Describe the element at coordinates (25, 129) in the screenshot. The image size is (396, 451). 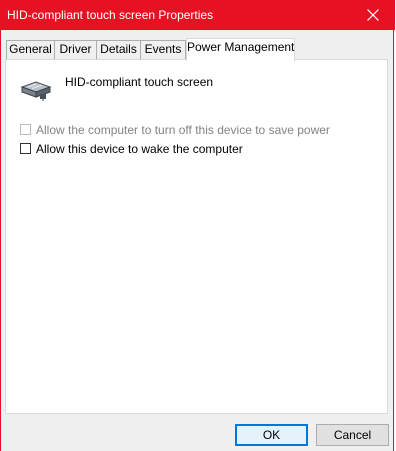
I see `allow-turn-off-checkbox` at that location.